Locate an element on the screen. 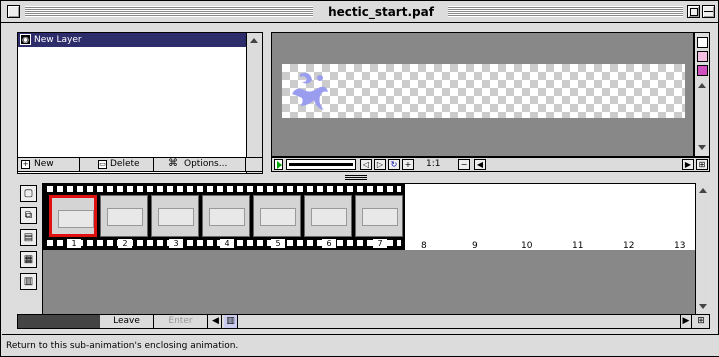 Image resolution: width=719 pixels, height=357 pixels. sub-animation-icon: ▦ is located at coordinates (28, 259).